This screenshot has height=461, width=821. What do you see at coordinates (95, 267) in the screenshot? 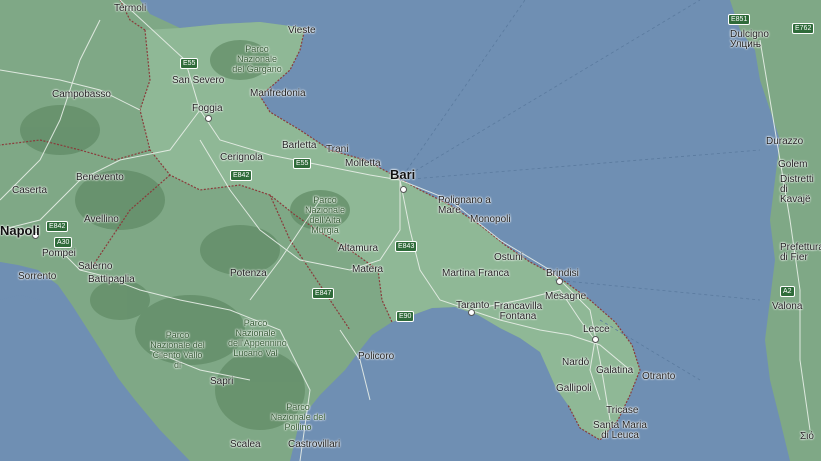
I see `city-label-salerno: Salerno` at bounding box center [95, 267].